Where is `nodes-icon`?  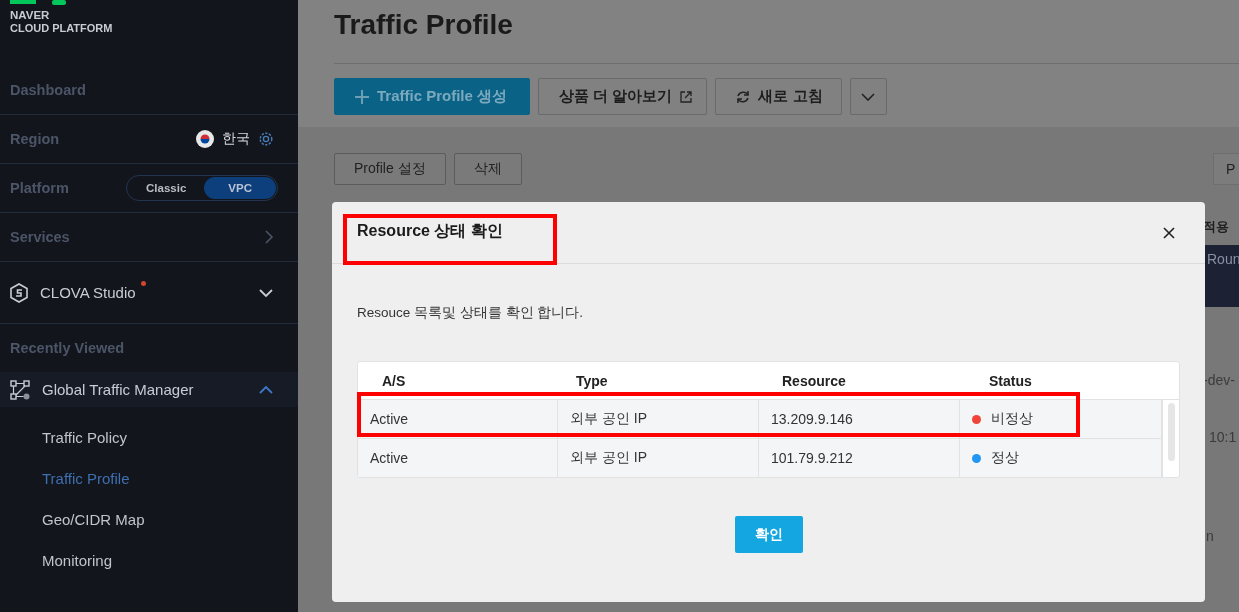
nodes-icon is located at coordinates (20, 389).